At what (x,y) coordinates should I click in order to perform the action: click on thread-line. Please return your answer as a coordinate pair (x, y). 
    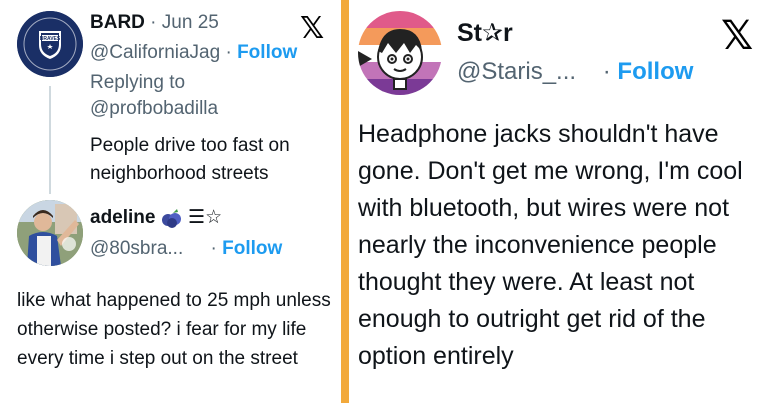
    Looking at the image, I should click on (50, 140).